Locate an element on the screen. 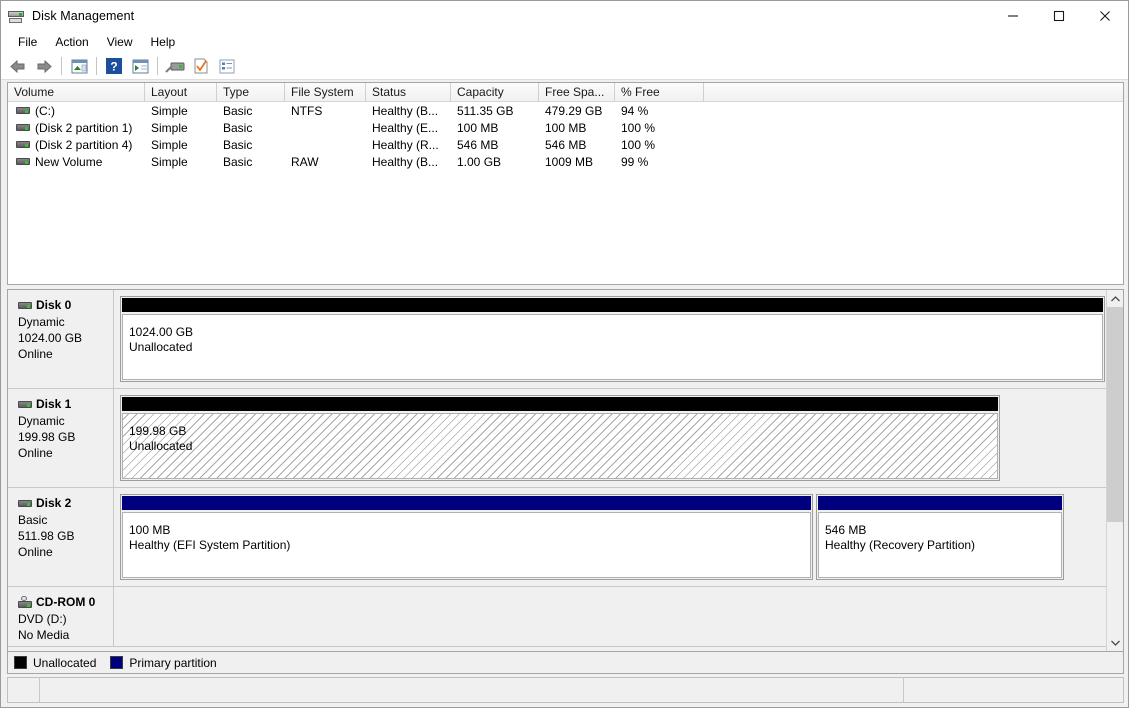 Image resolution: width=1129 pixels, height=708 pixels. scrollbar-thumb is located at coordinates (1115, 414).